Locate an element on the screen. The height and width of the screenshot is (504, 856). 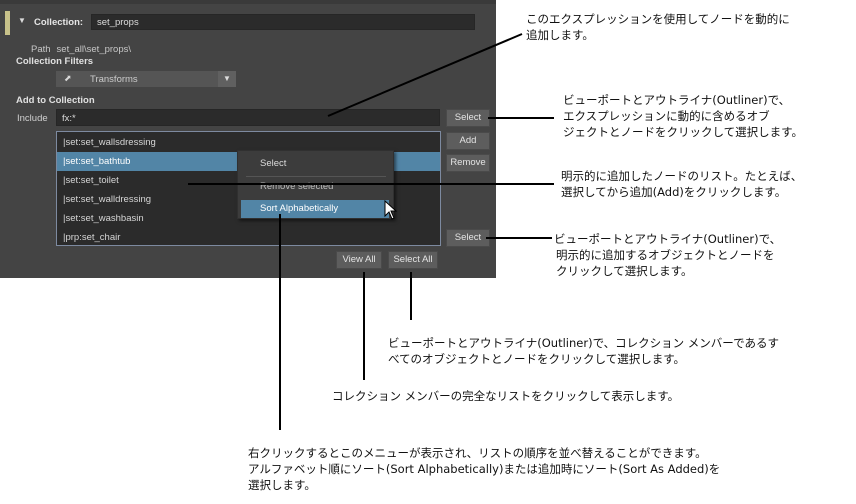
annotation-line: このエクスプレッションを使用してノードを動的に is located at coordinates (658, 19).